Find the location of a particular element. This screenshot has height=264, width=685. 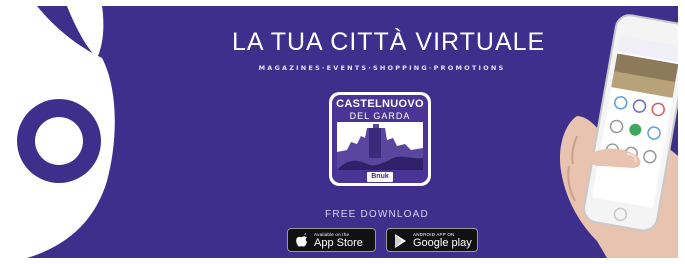

app-store-label: App Store is located at coordinates (338, 243).